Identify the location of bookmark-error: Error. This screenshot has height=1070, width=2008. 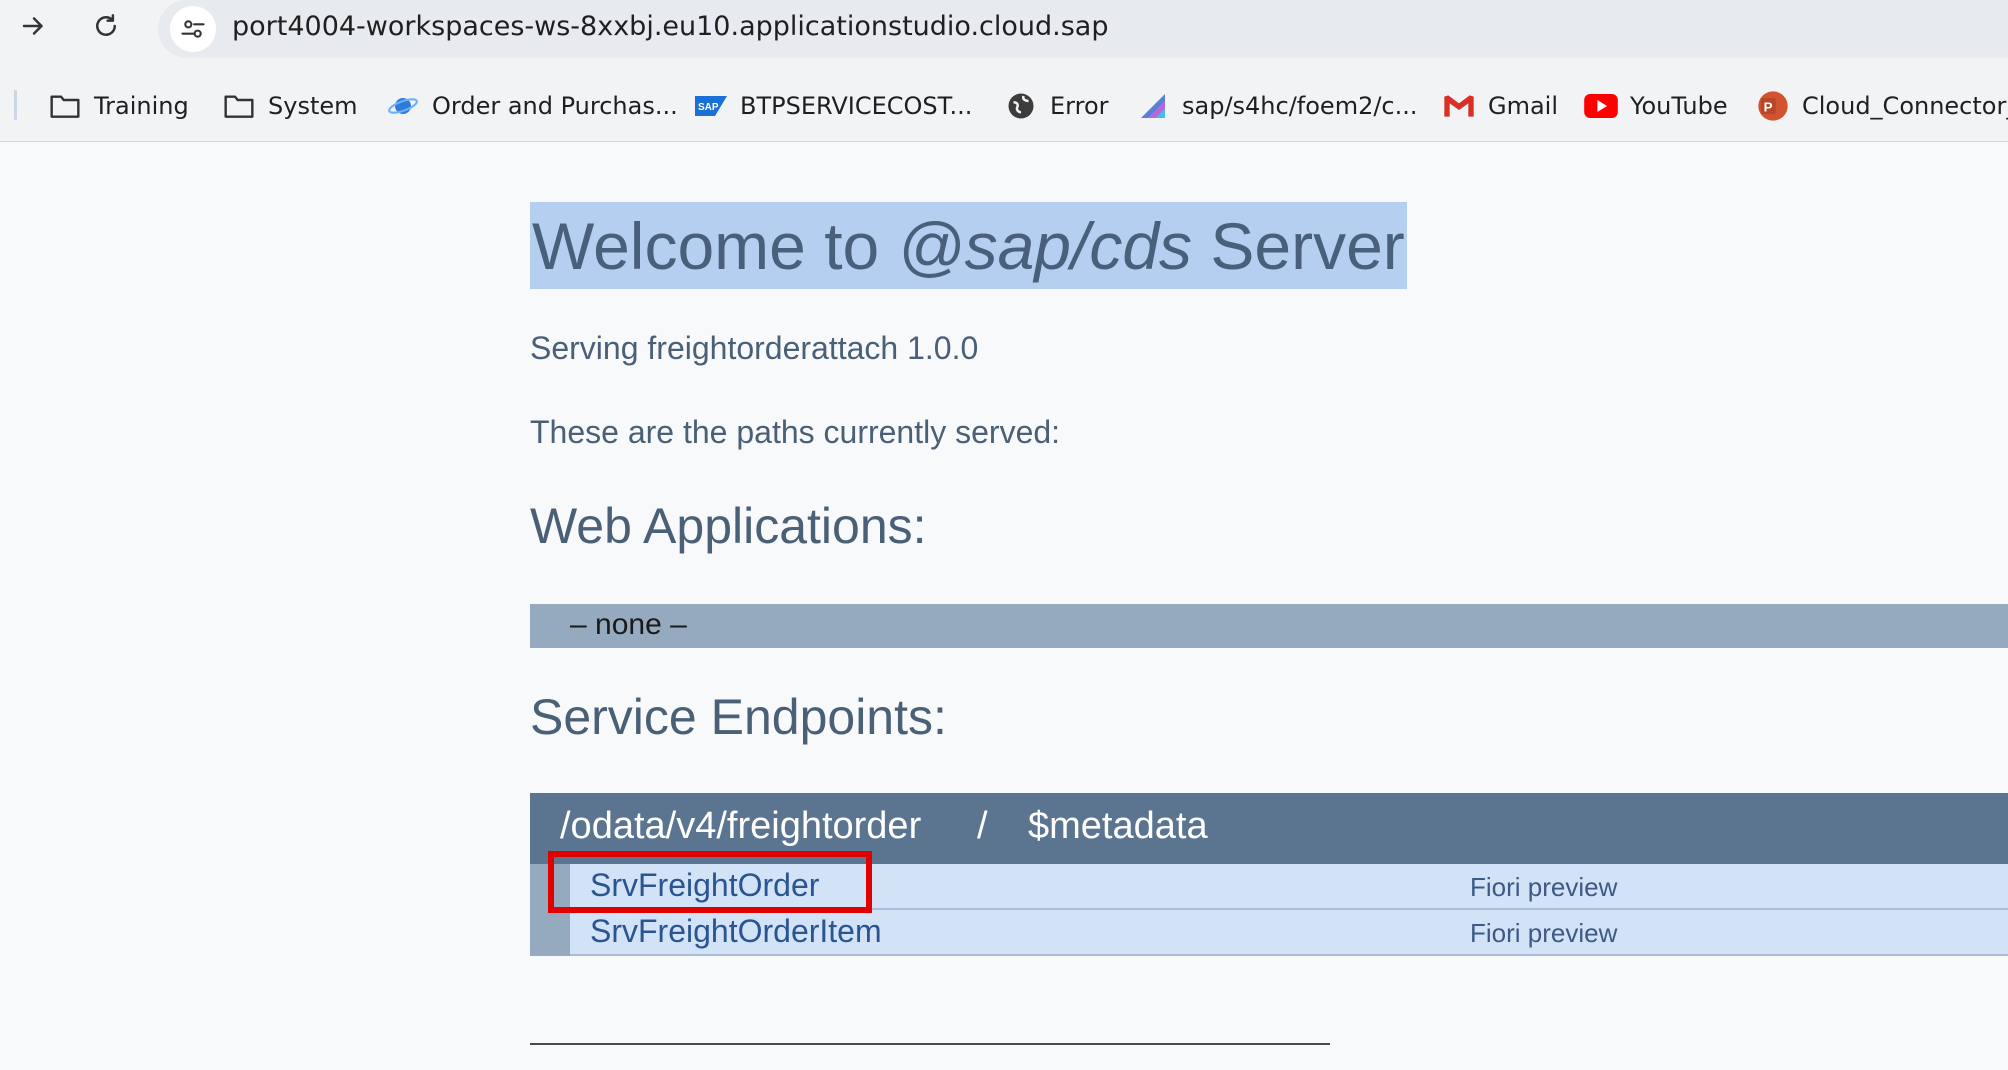
(1056, 106).